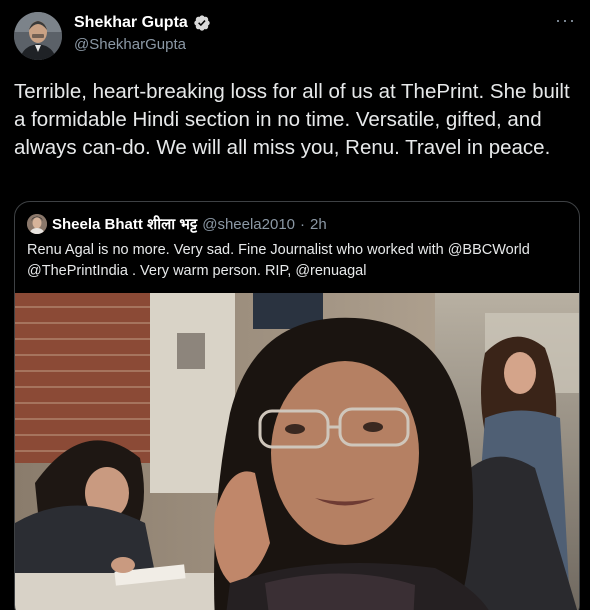  I want to click on author-handle: @ShekharGupta, so click(130, 44).